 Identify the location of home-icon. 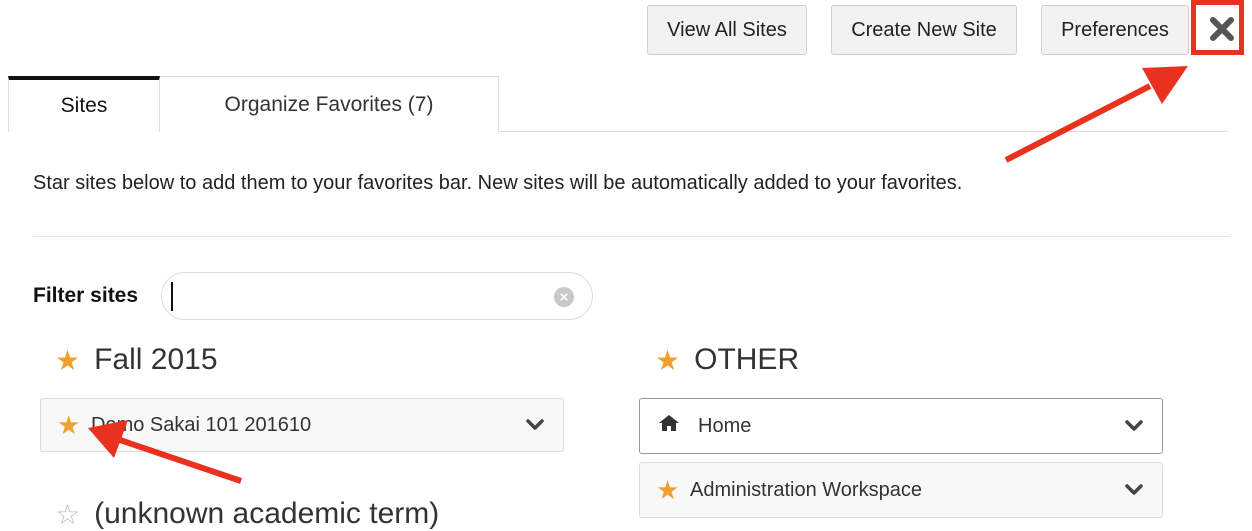
(678, 426).